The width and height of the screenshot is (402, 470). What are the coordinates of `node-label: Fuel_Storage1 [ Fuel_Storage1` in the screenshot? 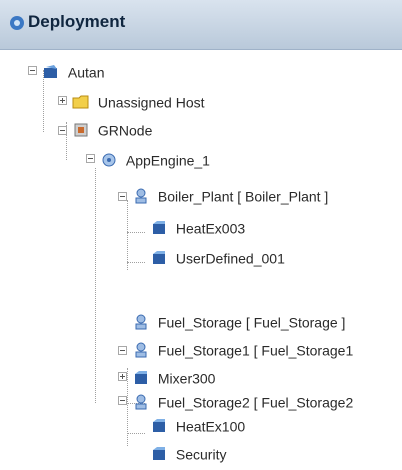 It's located at (255, 350).